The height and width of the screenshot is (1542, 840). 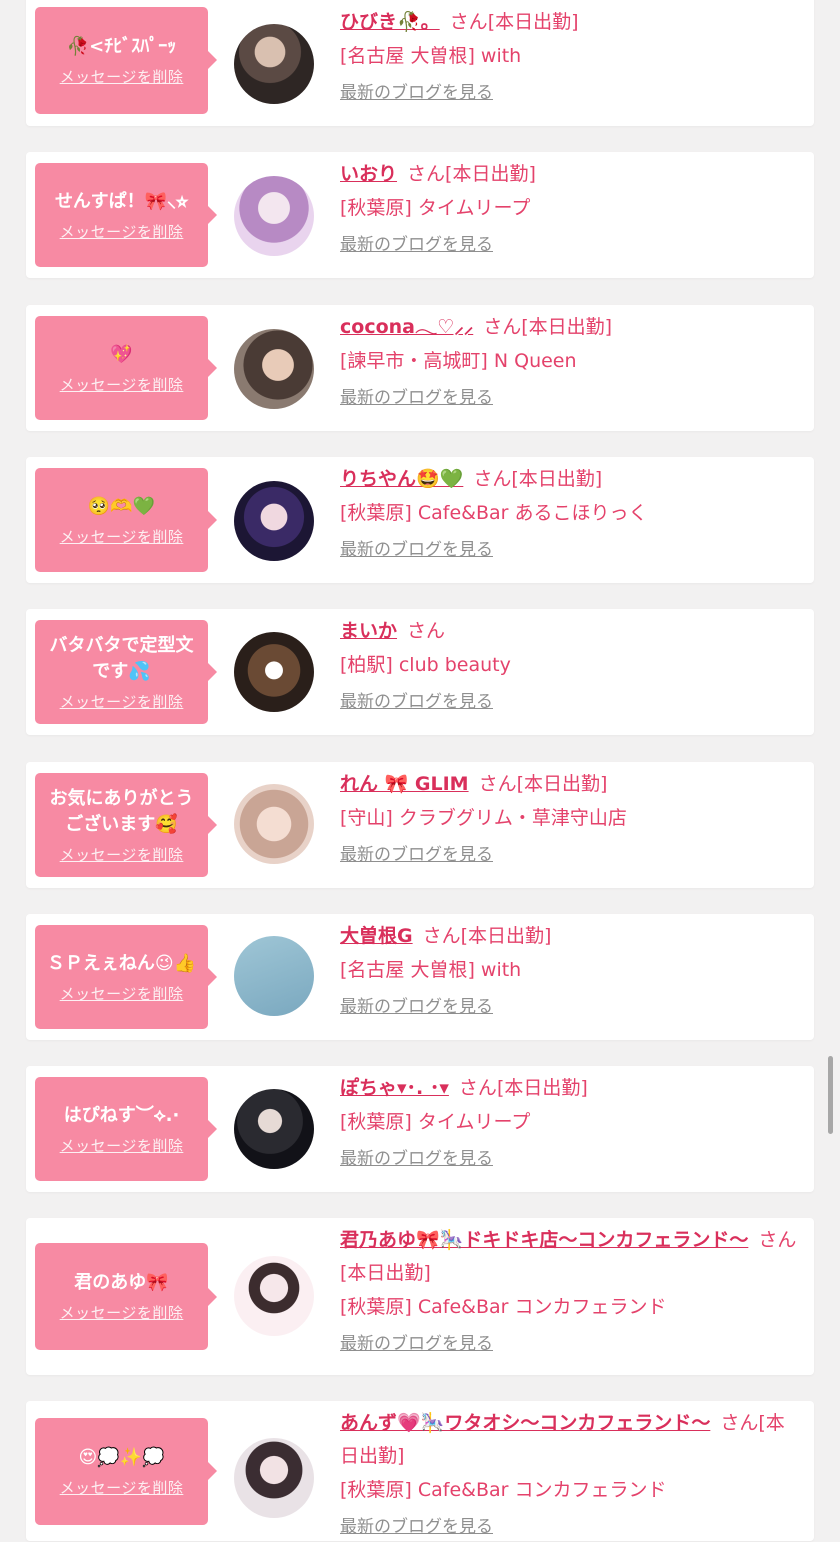 I want to click on message-bubble: お気にありがとうございます🥰 メッセージを削除, so click(x=126, y=825).